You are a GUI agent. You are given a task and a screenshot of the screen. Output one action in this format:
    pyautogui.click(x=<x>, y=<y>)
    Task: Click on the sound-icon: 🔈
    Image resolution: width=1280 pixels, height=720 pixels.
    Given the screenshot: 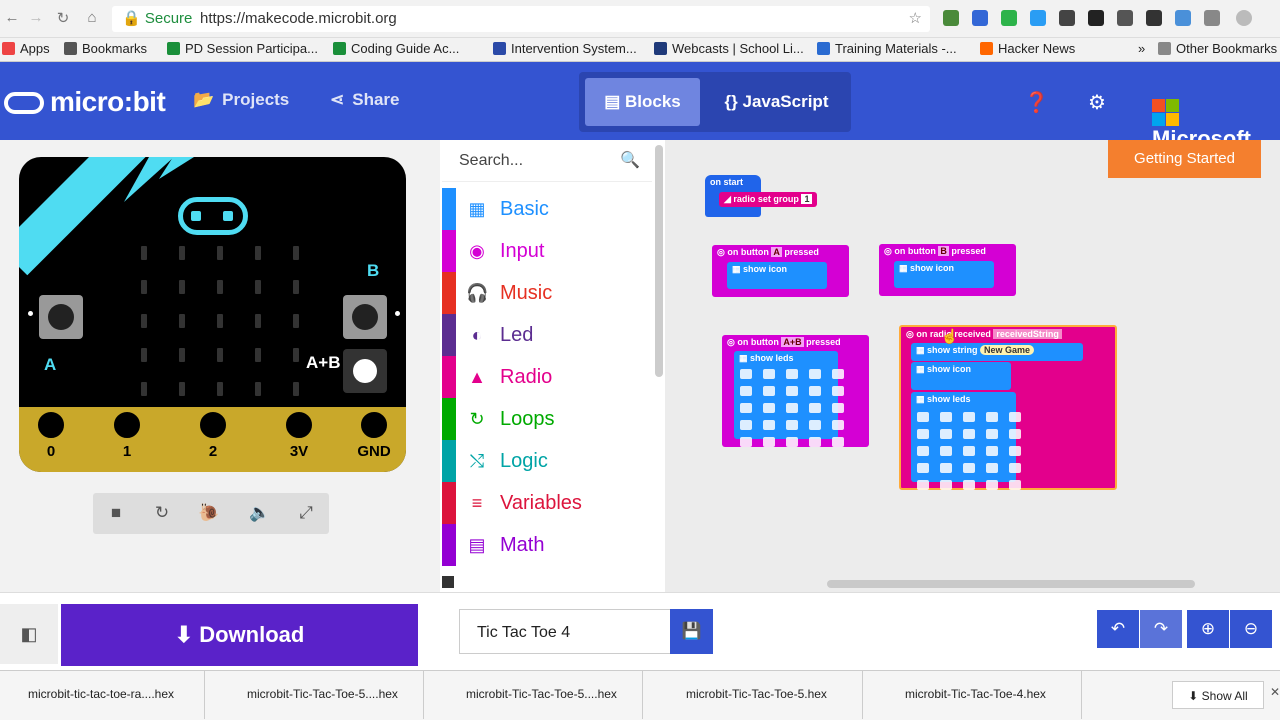 What is the action you would take?
    pyautogui.click(x=259, y=513)
    